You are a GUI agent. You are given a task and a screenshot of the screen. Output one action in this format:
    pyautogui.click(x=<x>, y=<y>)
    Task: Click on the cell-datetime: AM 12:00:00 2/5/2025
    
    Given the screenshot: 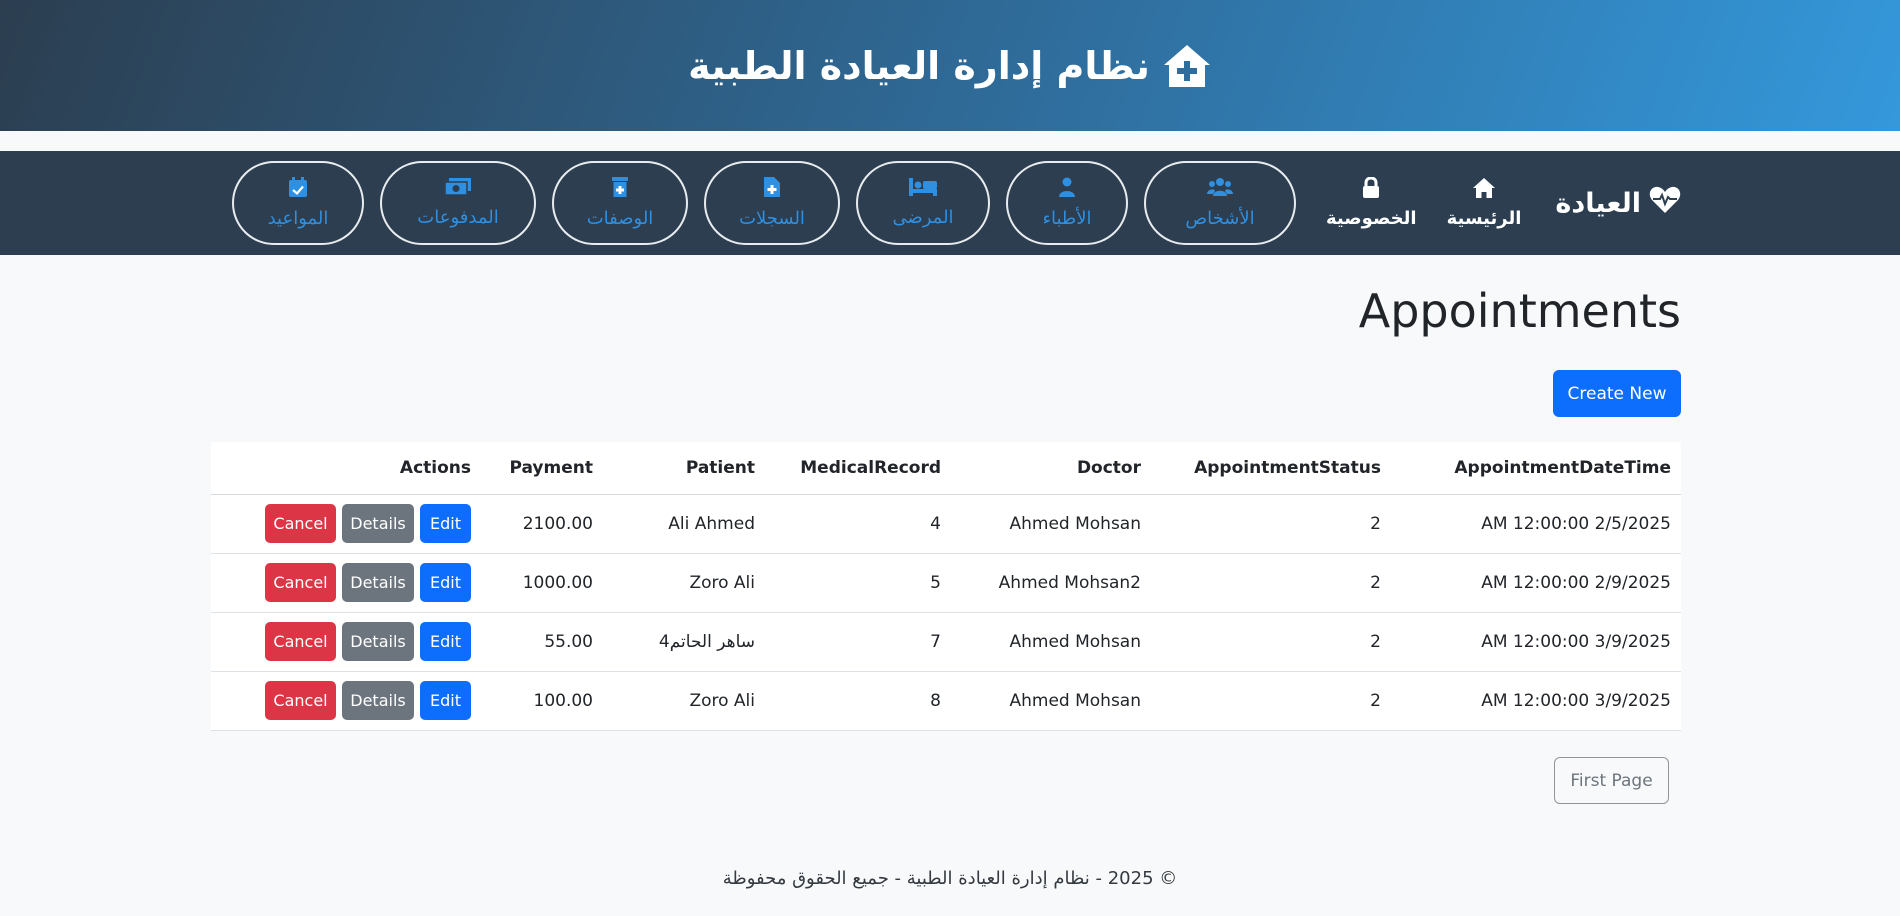 What is the action you would take?
    pyautogui.click(x=1536, y=524)
    